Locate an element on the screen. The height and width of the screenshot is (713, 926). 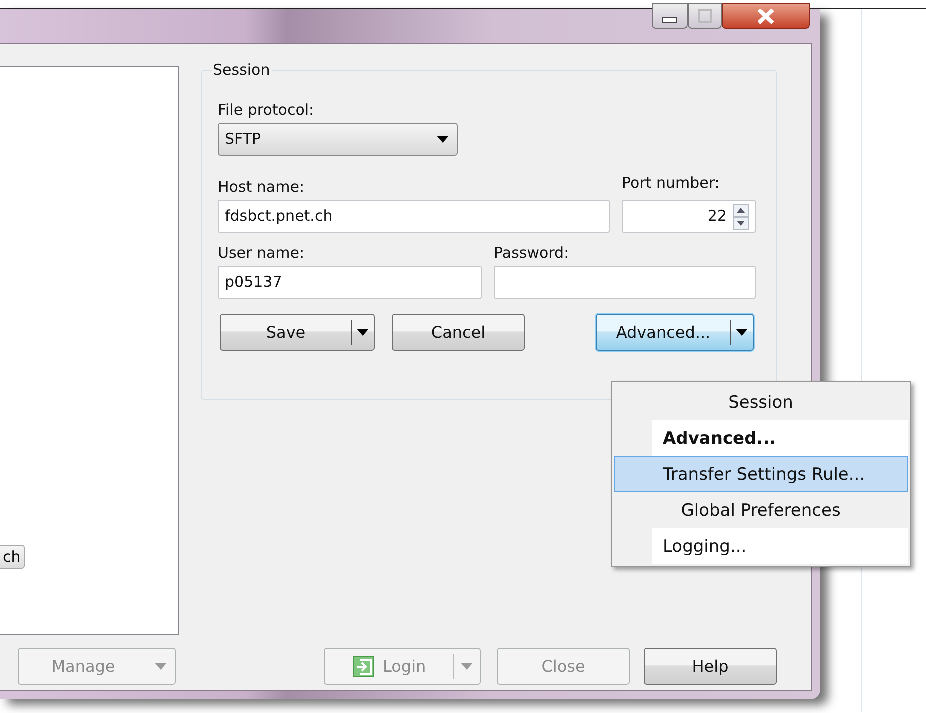
menu-header: Session is located at coordinates (761, 403).